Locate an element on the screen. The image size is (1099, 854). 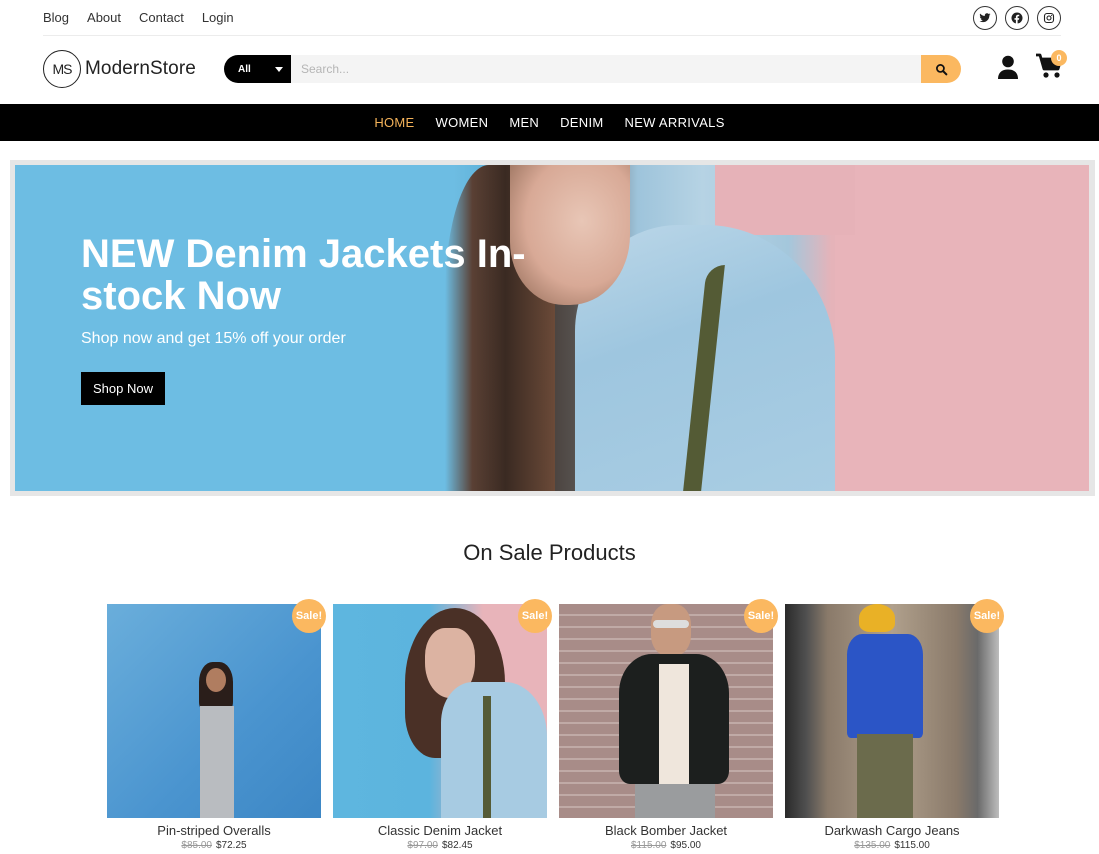
nav-denim: DENIM is located at coordinates (581, 122).